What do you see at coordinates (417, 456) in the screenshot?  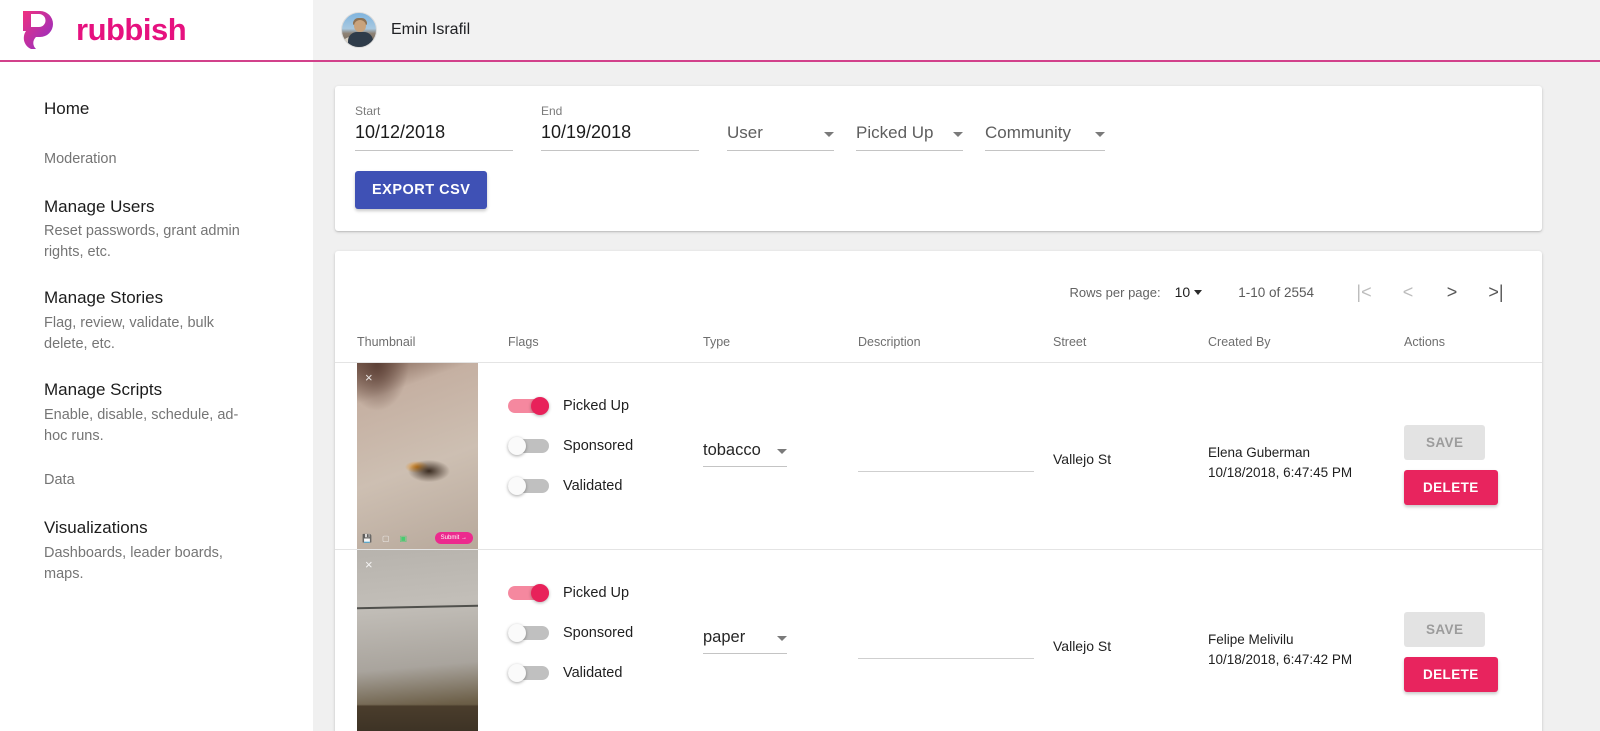 I see `story-thumbnail-1: × 💾 ▢ ▣ Submit →` at bounding box center [417, 456].